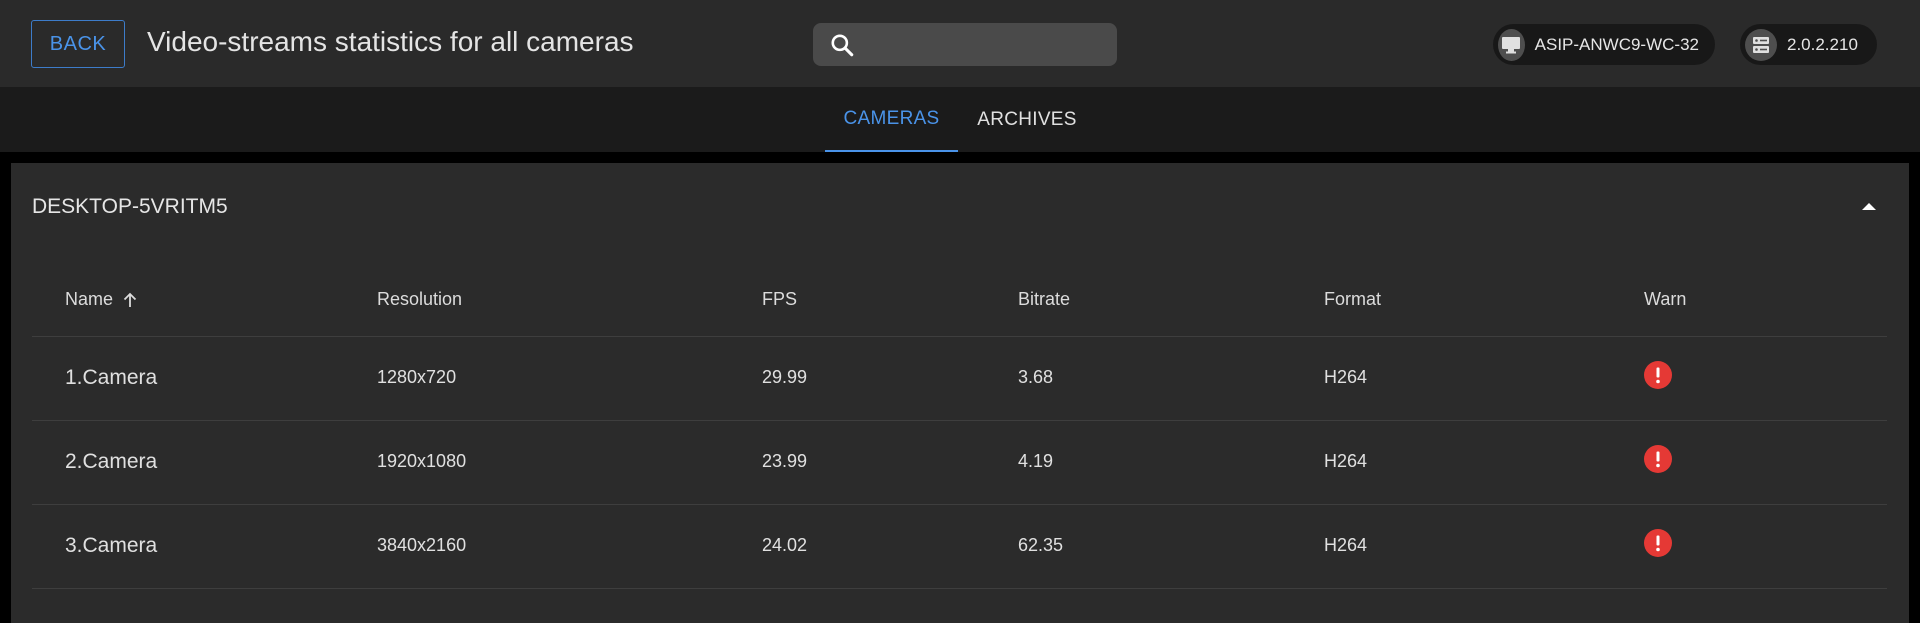  I want to click on panel-title: DESKTOP-5VRITM5, so click(130, 206).